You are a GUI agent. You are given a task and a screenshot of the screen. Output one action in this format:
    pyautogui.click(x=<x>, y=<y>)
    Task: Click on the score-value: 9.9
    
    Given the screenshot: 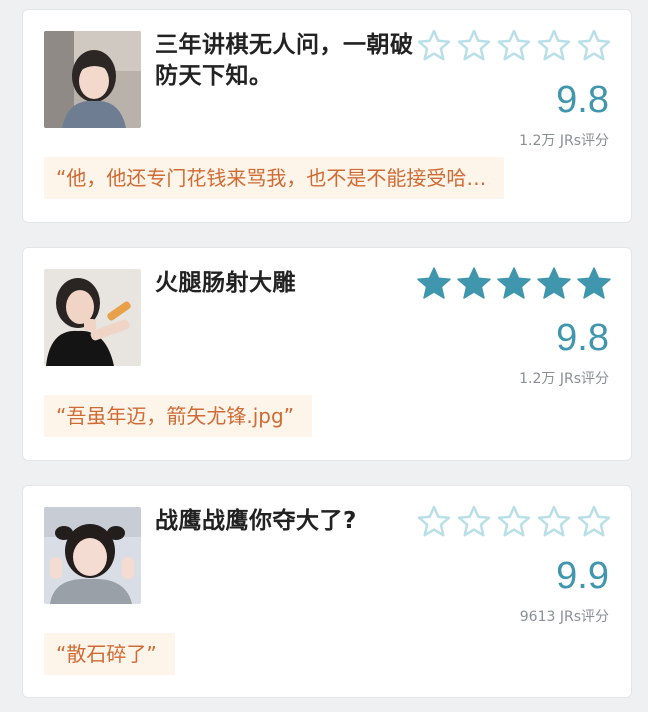 What is the action you would take?
    pyautogui.click(x=582, y=576)
    